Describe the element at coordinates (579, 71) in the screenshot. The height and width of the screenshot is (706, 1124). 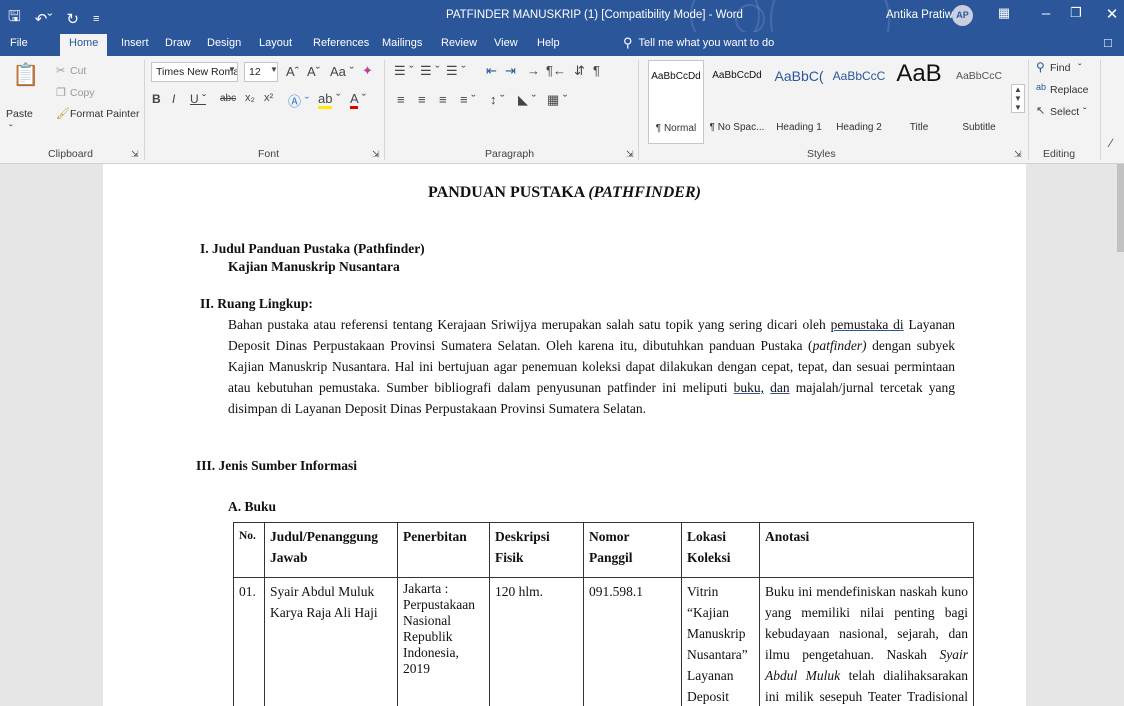
I see `sort-icon: ⇵` at that location.